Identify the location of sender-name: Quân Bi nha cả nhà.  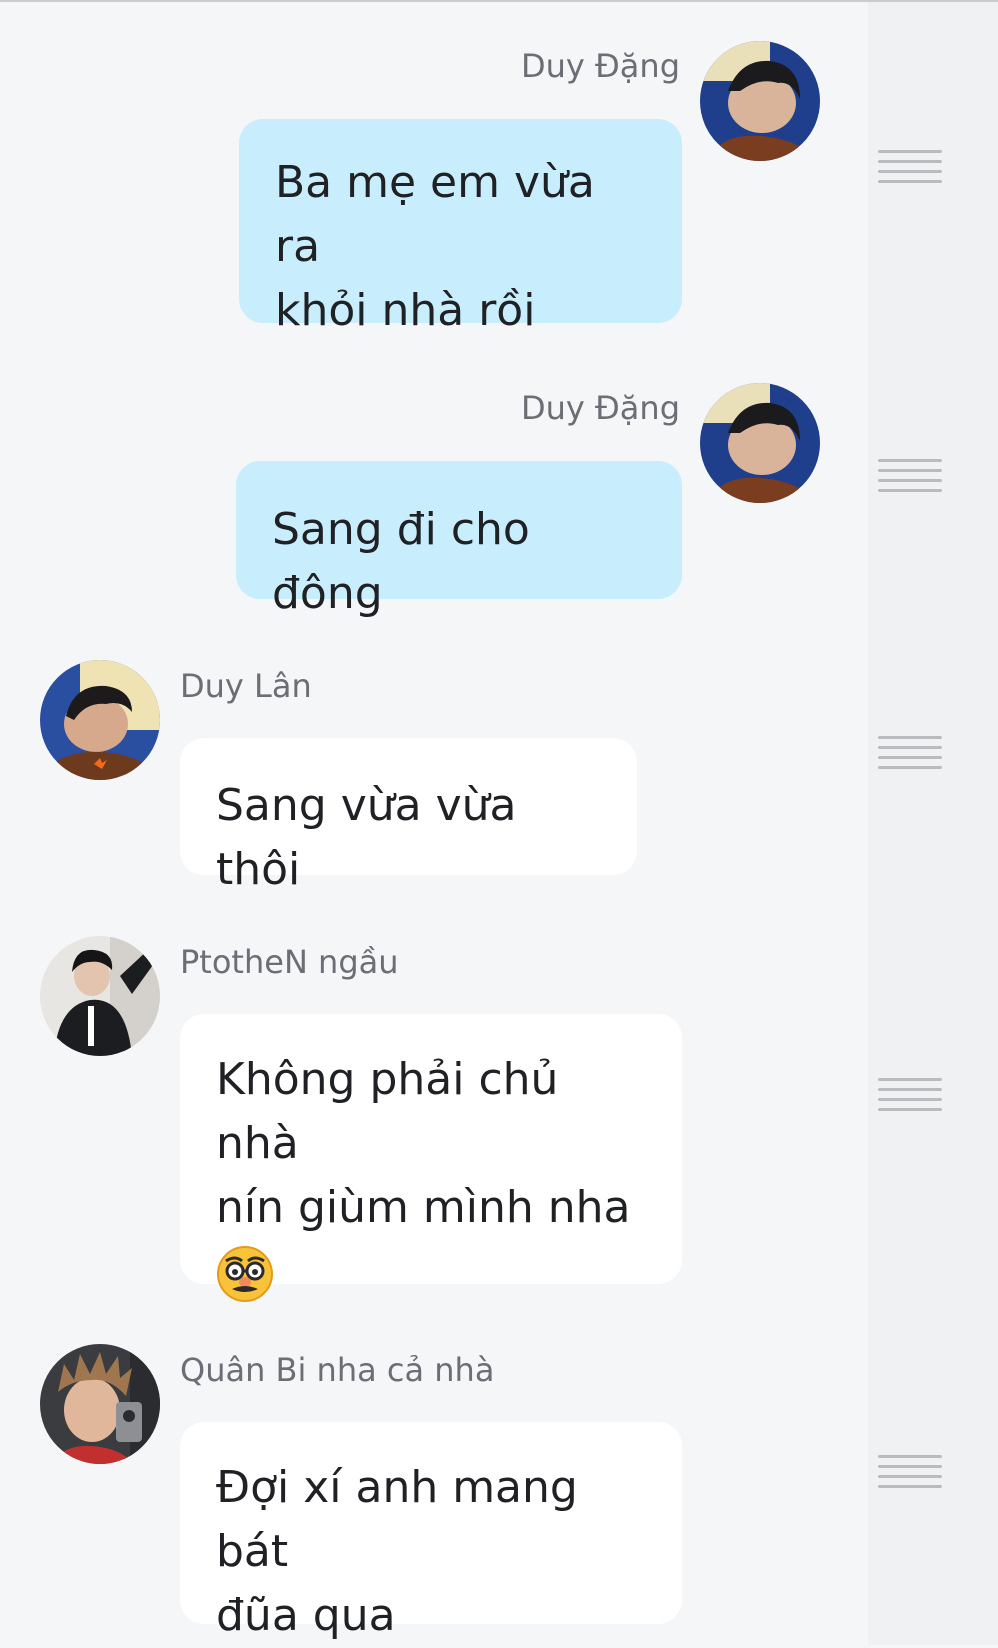
(337, 1370).